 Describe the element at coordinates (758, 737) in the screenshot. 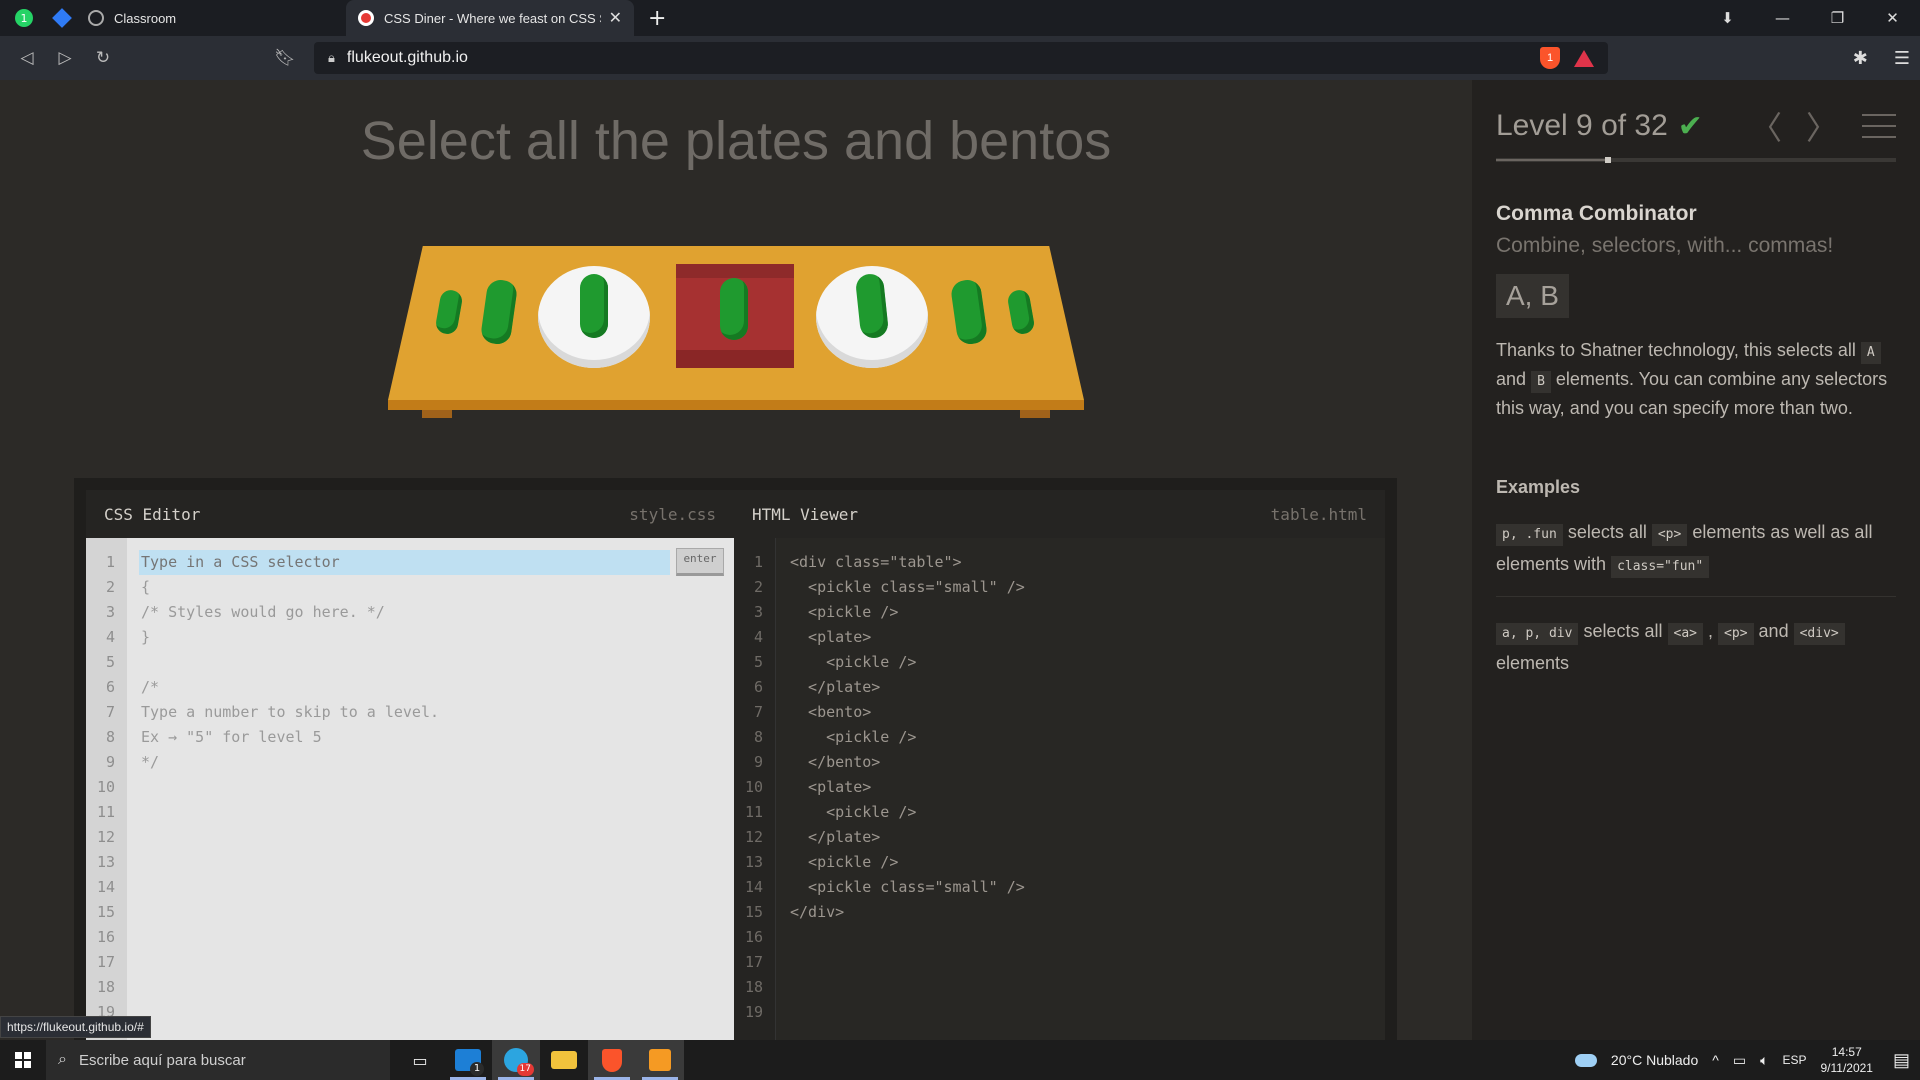

I see `line-number: 8` at that location.